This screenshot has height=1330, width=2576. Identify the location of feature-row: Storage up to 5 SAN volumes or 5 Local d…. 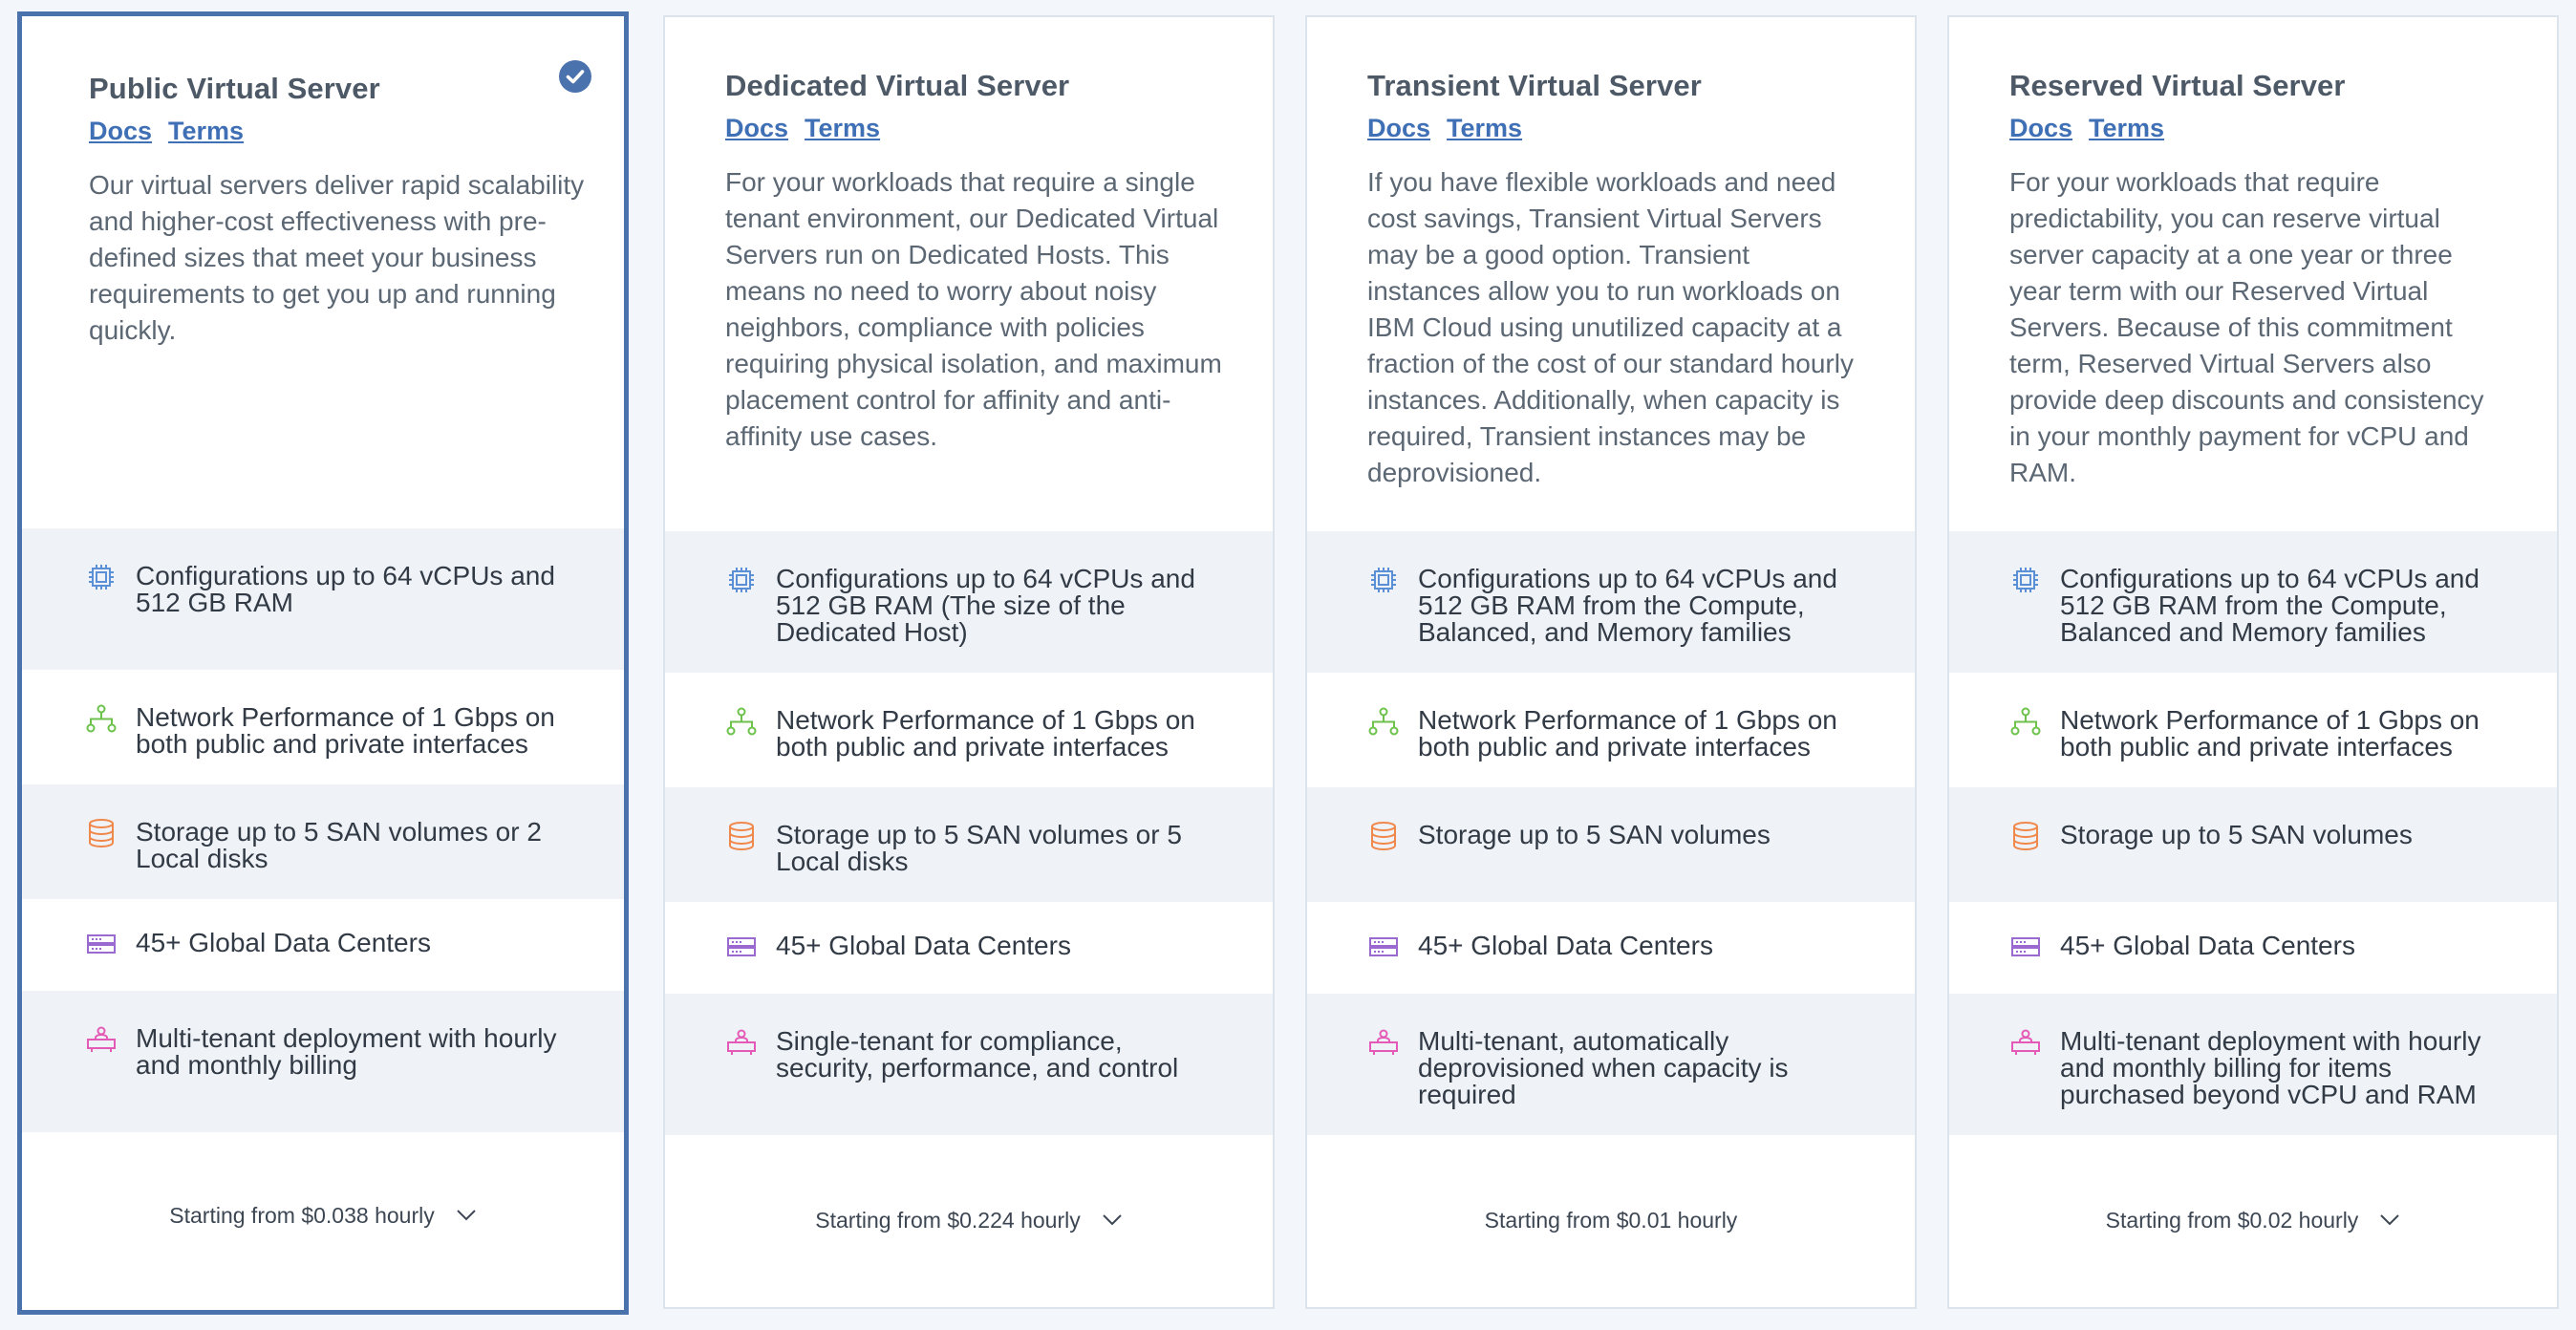
(969, 844).